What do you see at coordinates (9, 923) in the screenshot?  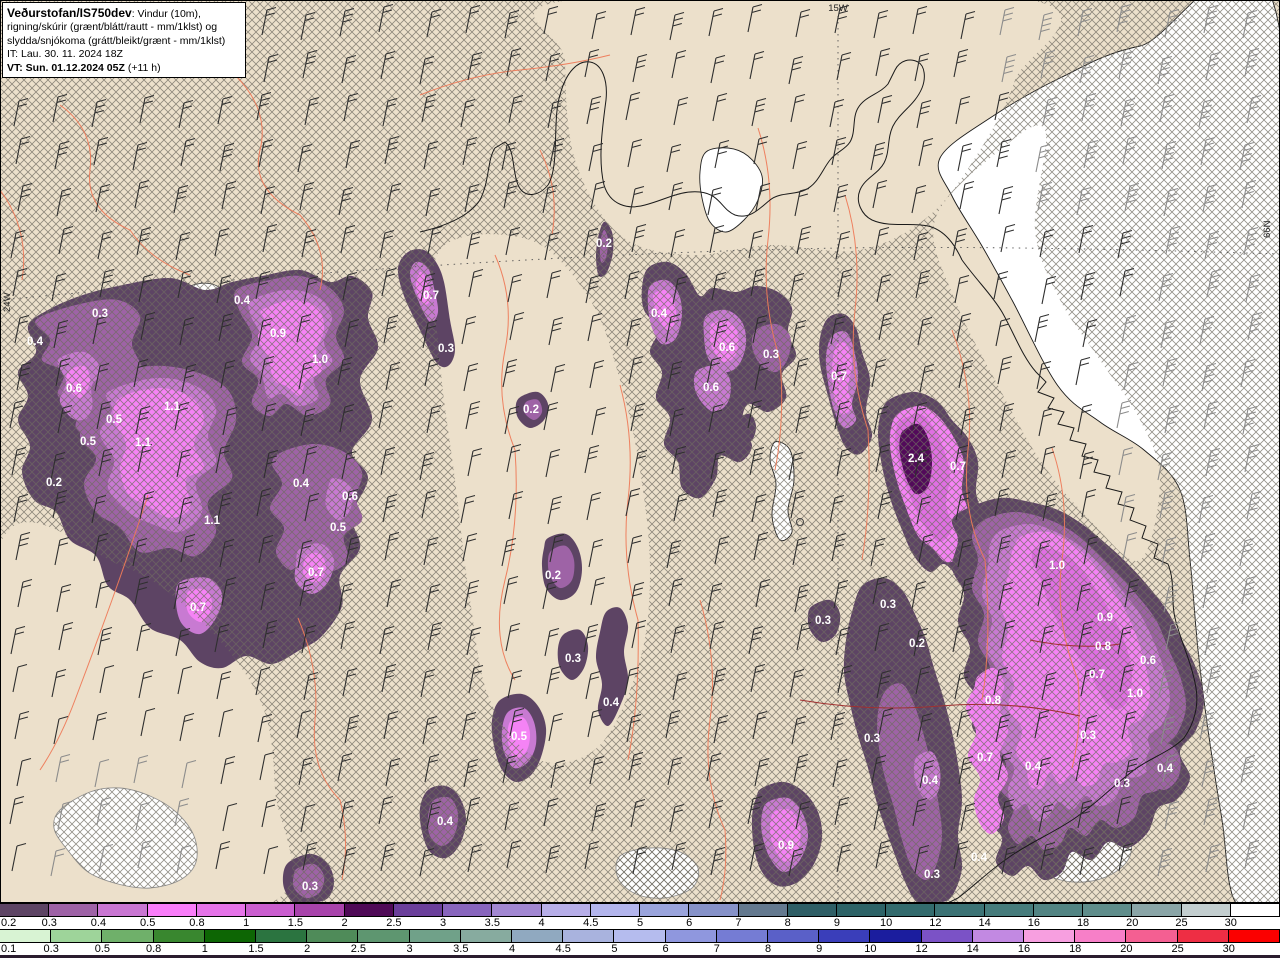 I see `colorbar-tick-label: 0.2` at bounding box center [9, 923].